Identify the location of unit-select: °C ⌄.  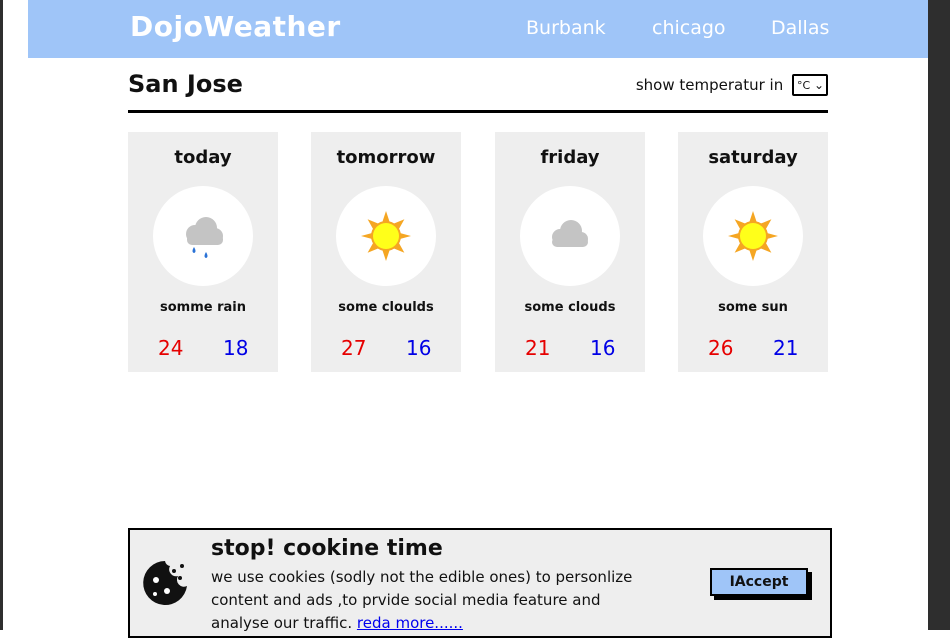
(810, 85).